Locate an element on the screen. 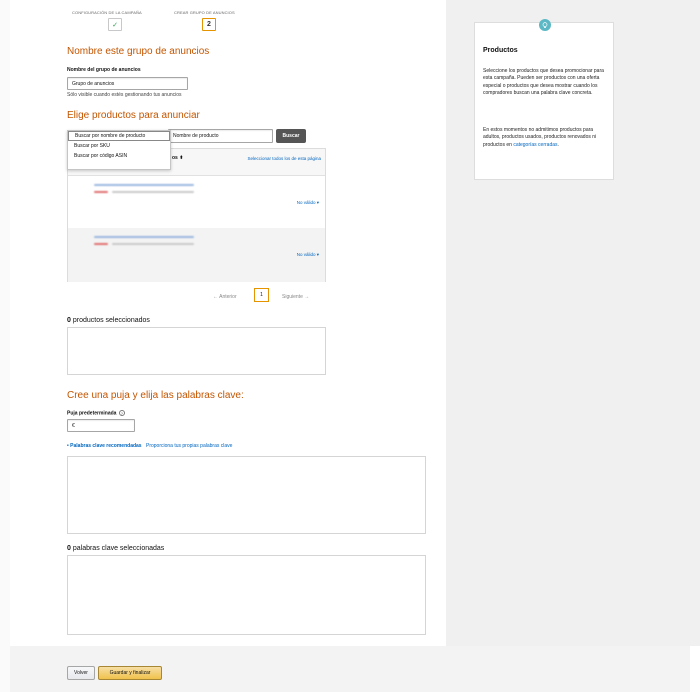 The width and height of the screenshot is (700, 692). product-search-placeholder: Nombre de producto is located at coordinates (196, 136).